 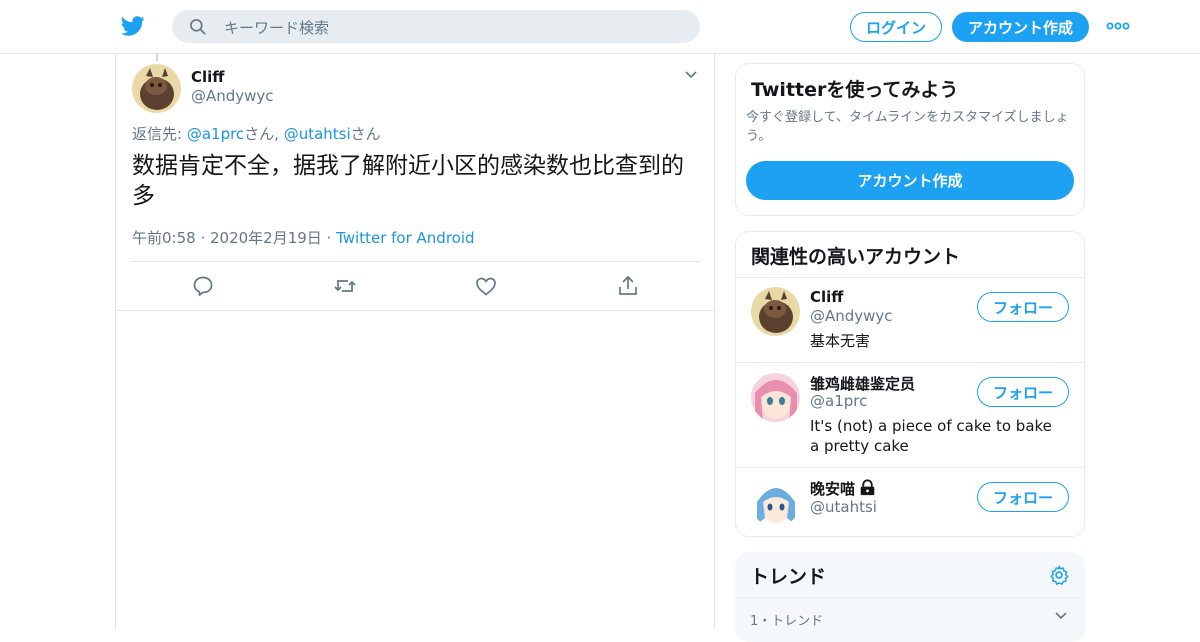 What do you see at coordinates (365, 134) in the screenshot?
I see `reply-suffix: さん` at bounding box center [365, 134].